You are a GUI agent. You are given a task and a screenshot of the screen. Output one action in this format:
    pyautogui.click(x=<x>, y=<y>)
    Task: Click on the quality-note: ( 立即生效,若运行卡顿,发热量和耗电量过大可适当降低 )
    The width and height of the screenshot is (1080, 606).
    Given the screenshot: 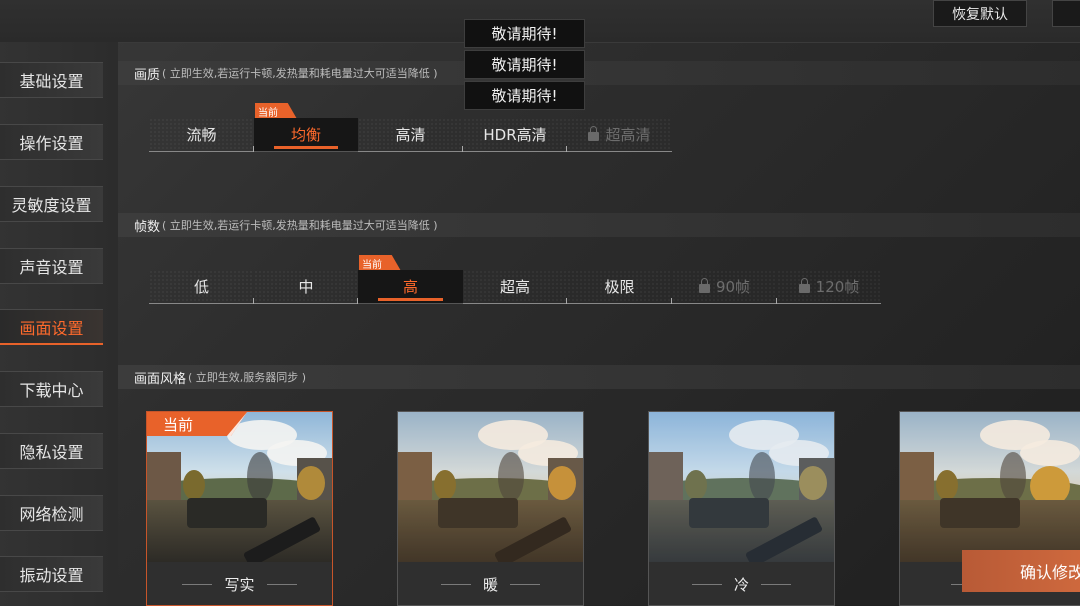 What is the action you would take?
    pyautogui.click(x=300, y=73)
    